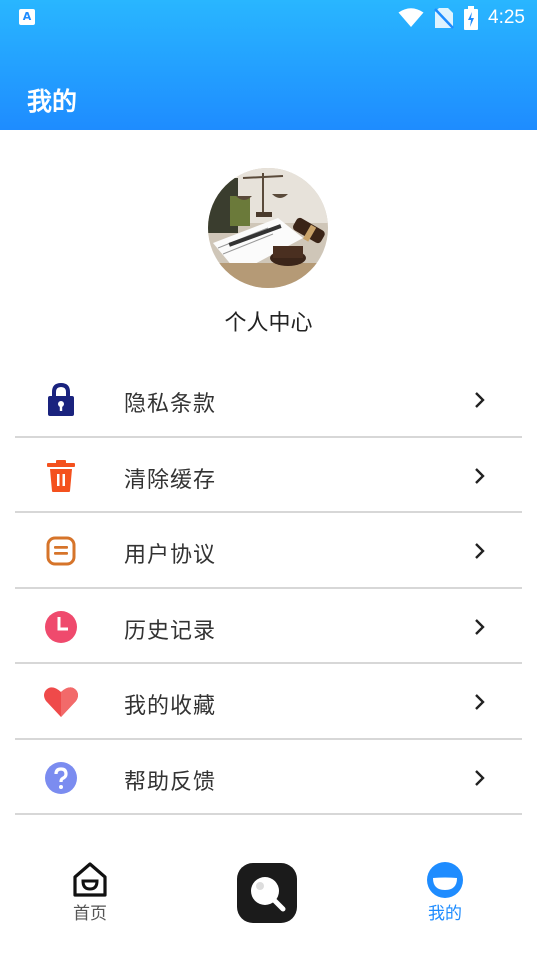 The width and height of the screenshot is (537, 954). What do you see at coordinates (90, 914) in the screenshot?
I see `tab-home-label: 首页` at bounding box center [90, 914].